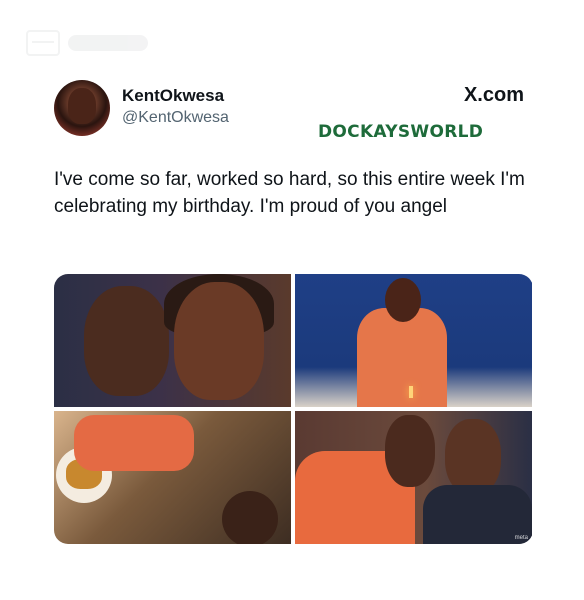 The height and width of the screenshot is (600, 584). What do you see at coordinates (173, 96) in the screenshot?
I see `display-name: KentOkwesa` at bounding box center [173, 96].